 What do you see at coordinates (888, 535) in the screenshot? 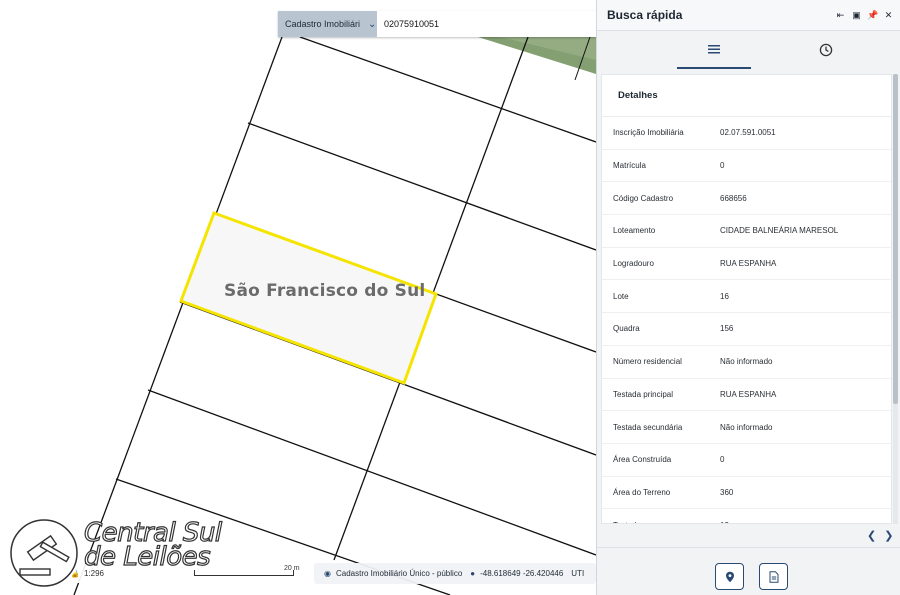
I see `chevron-right-icon: ❯` at bounding box center [888, 535].